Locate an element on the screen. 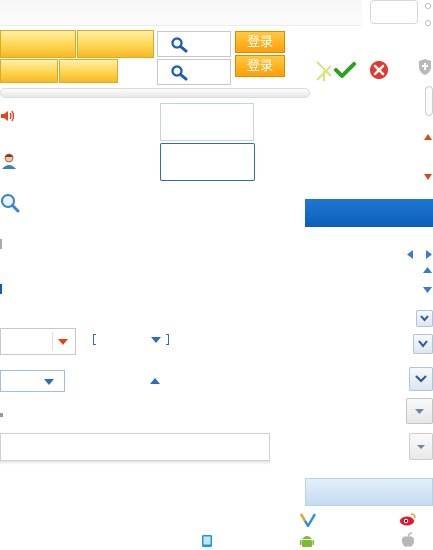 Image resolution: width=433 pixels, height=550 pixels. arrow-left-icon is located at coordinates (410, 254).